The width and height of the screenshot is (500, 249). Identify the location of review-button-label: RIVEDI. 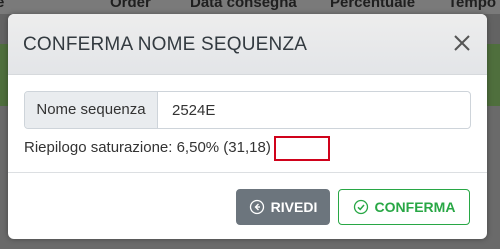
(294, 207).